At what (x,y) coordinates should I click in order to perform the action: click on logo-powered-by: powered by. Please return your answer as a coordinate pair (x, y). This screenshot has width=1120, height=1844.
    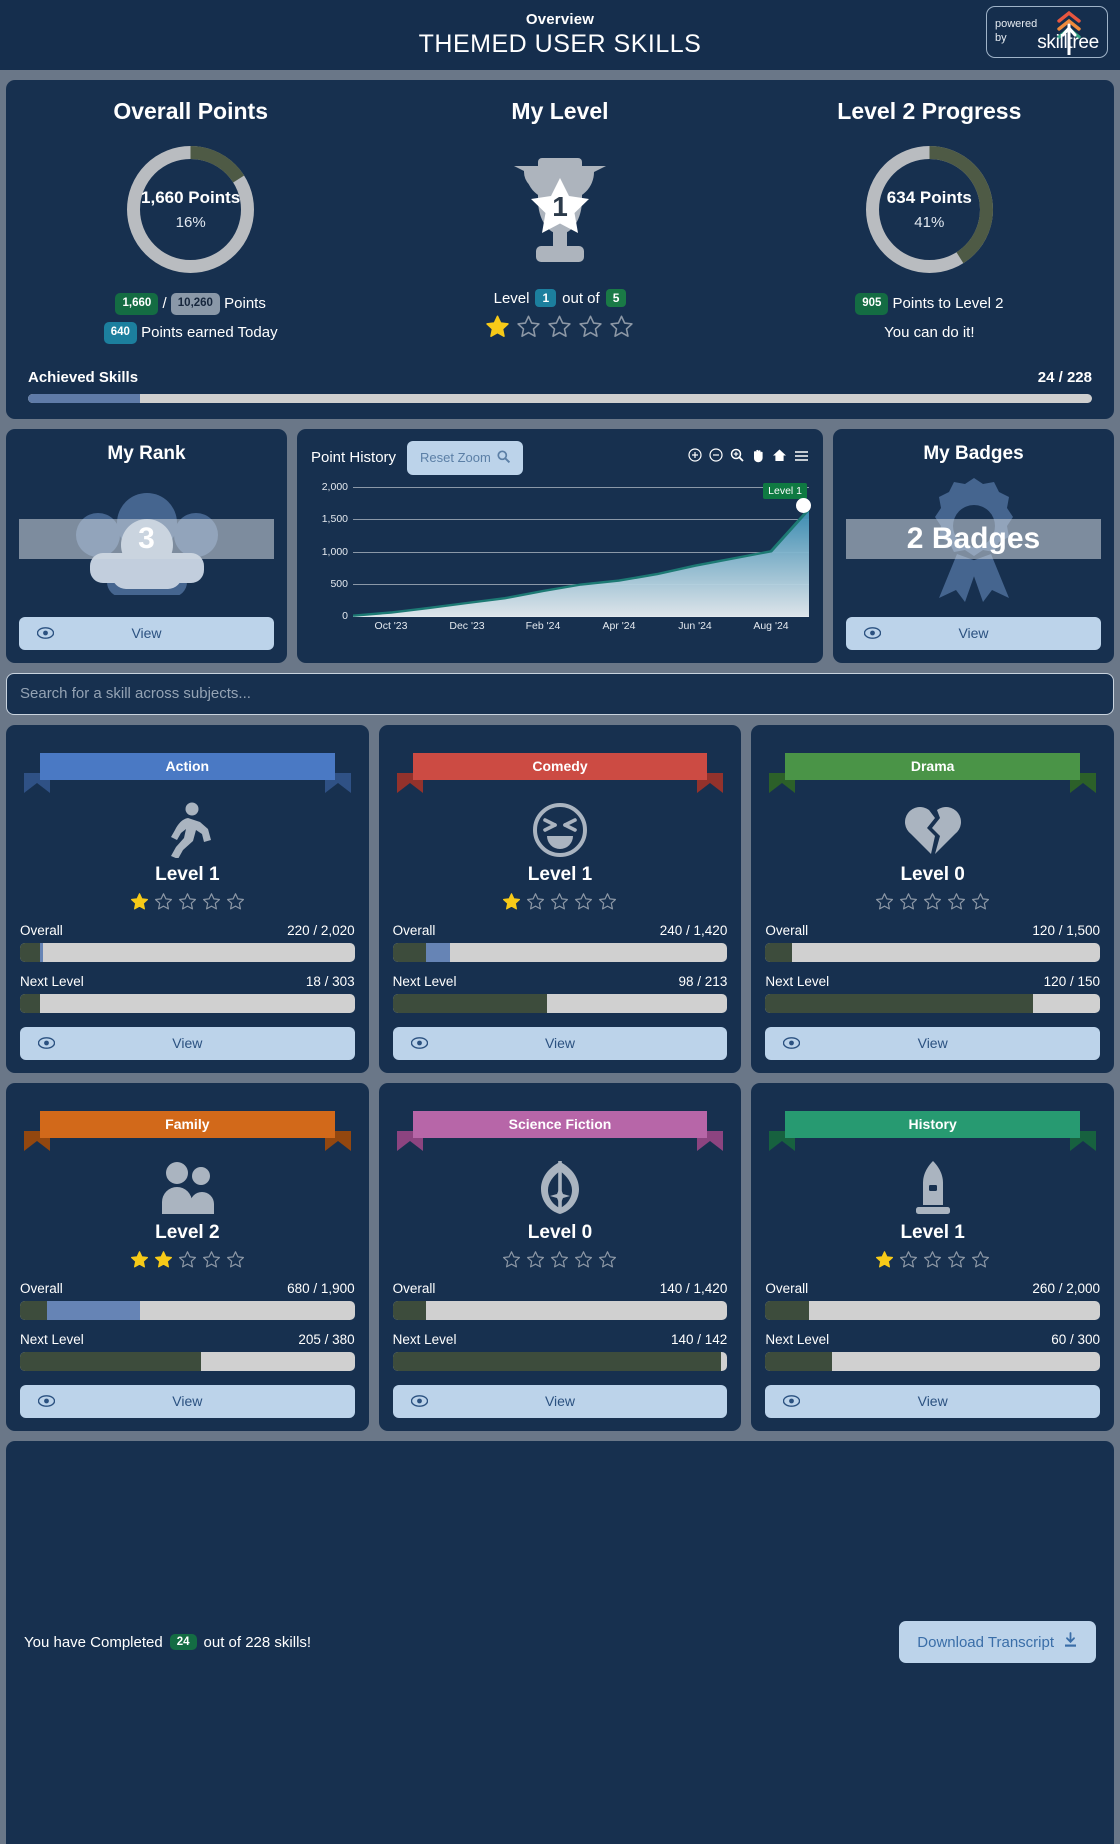
    Looking at the image, I should click on (1016, 32).